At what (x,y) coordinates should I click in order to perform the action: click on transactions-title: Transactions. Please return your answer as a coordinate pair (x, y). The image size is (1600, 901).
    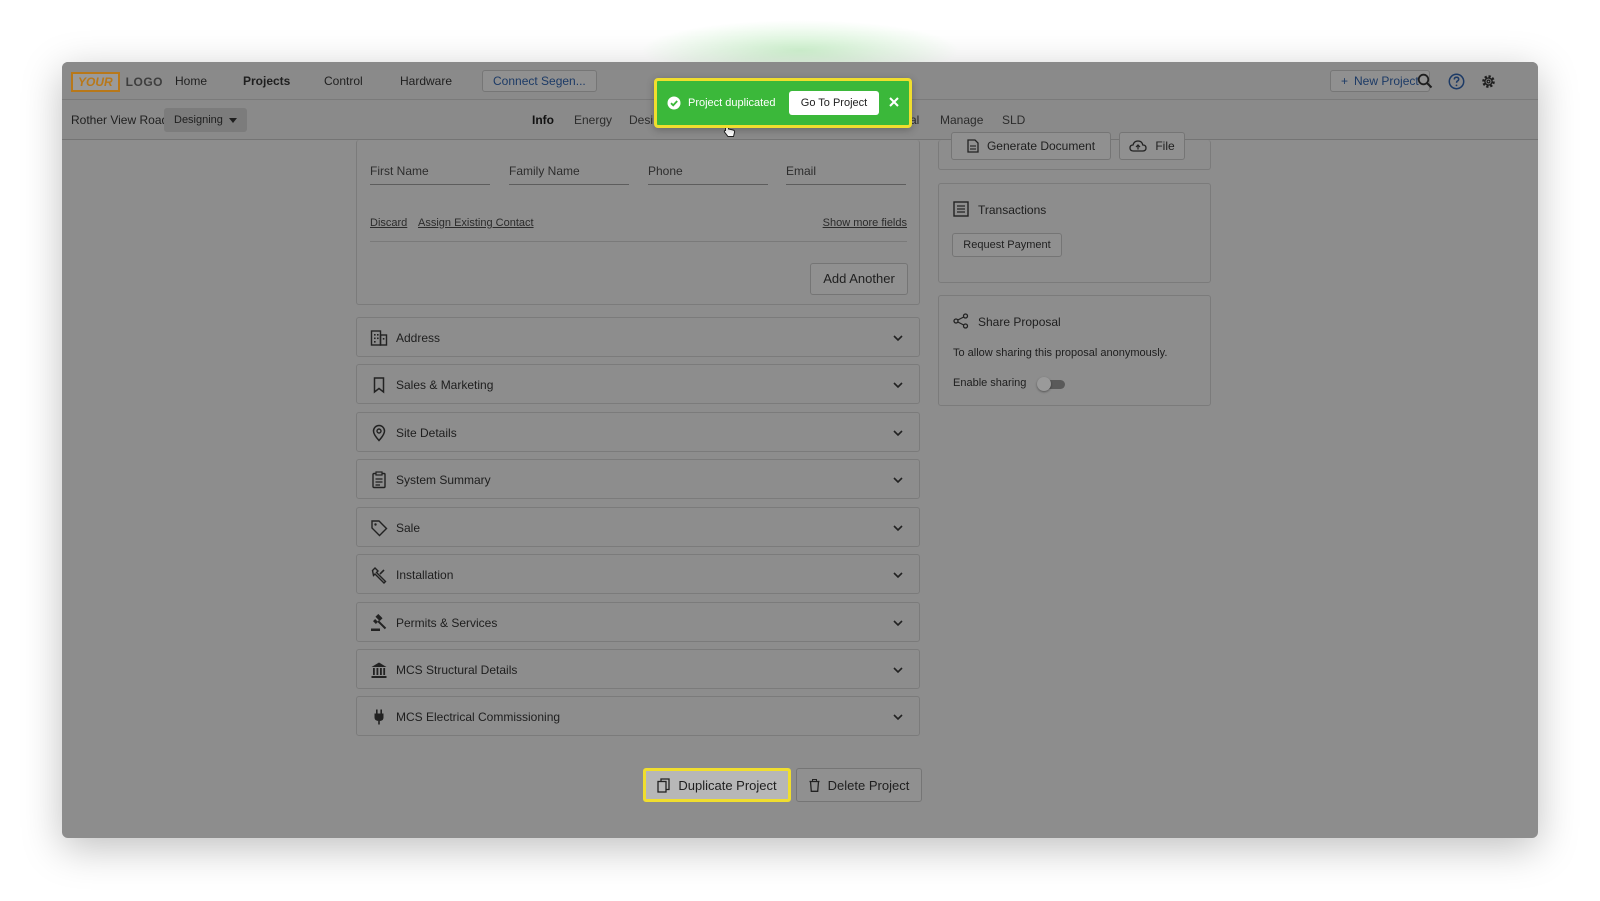
    Looking at the image, I should click on (1012, 210).